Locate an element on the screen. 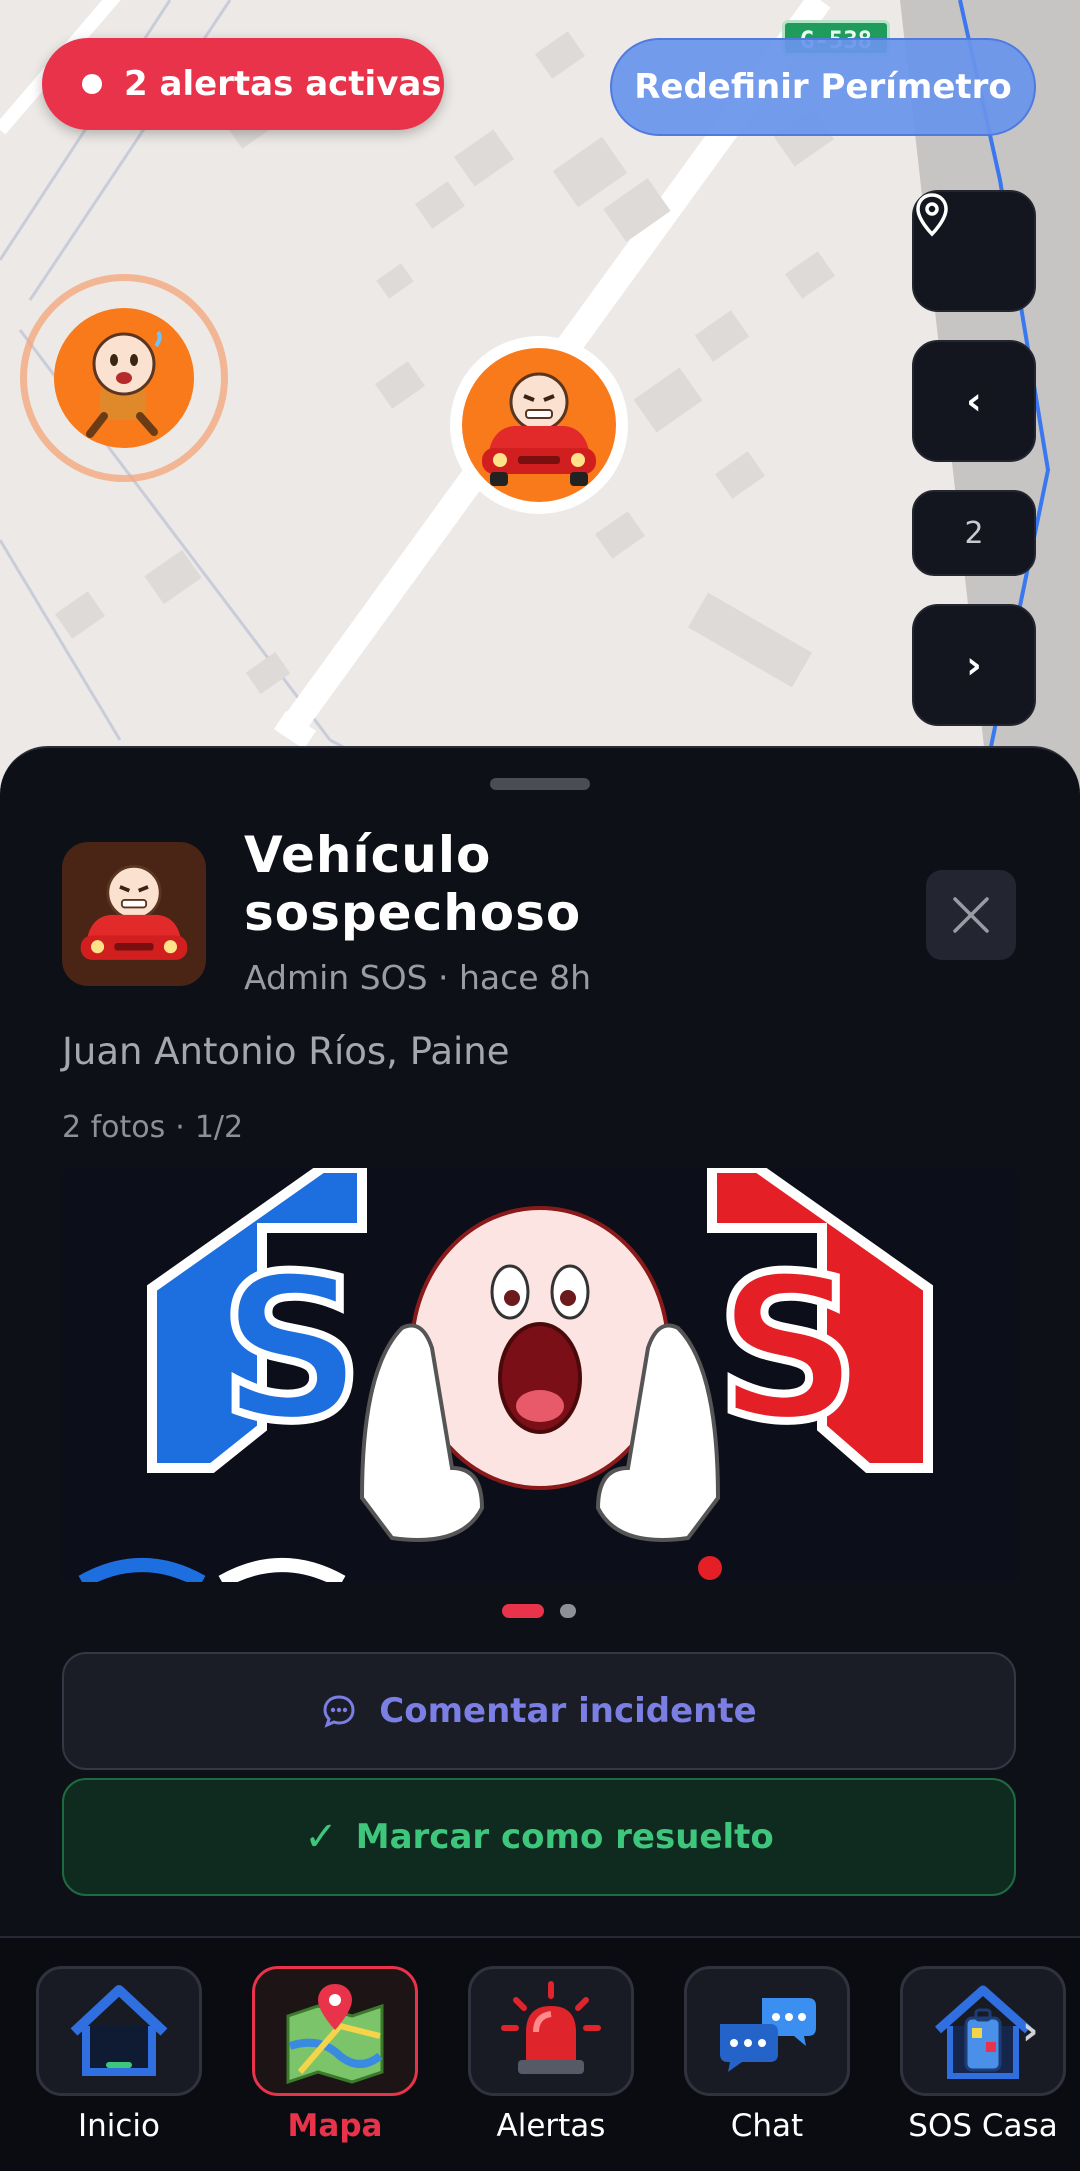 The width and height of the screenshot is (1080, 2171). logo-letter-s-right: S is located at coordinates (788, 1349).